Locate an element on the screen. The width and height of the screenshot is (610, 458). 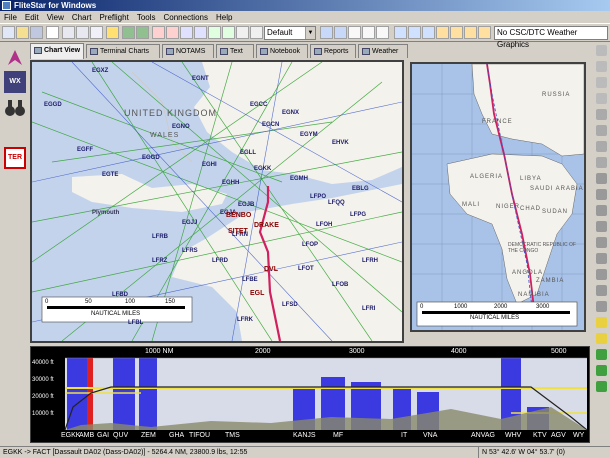
airport-label: EGGD is located at coordinates (151, 158).